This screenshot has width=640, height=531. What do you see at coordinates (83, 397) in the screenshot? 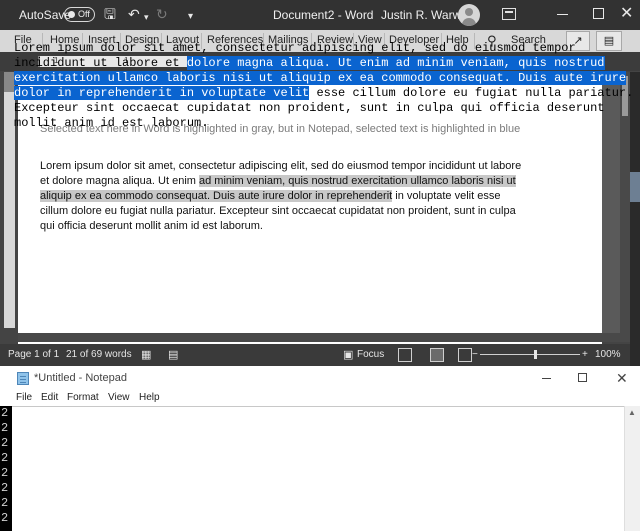
I see `menu-format: Format` at bounding box center [83, 397].